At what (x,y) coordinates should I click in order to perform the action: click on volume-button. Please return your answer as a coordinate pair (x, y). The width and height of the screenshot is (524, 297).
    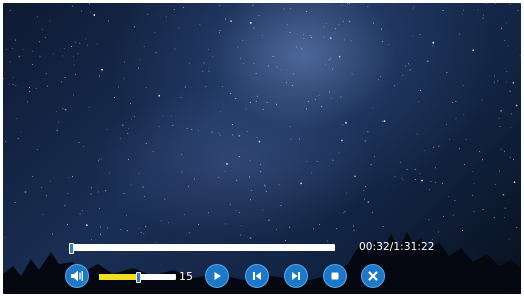
    Looking at the image, I should click on (77, 276).